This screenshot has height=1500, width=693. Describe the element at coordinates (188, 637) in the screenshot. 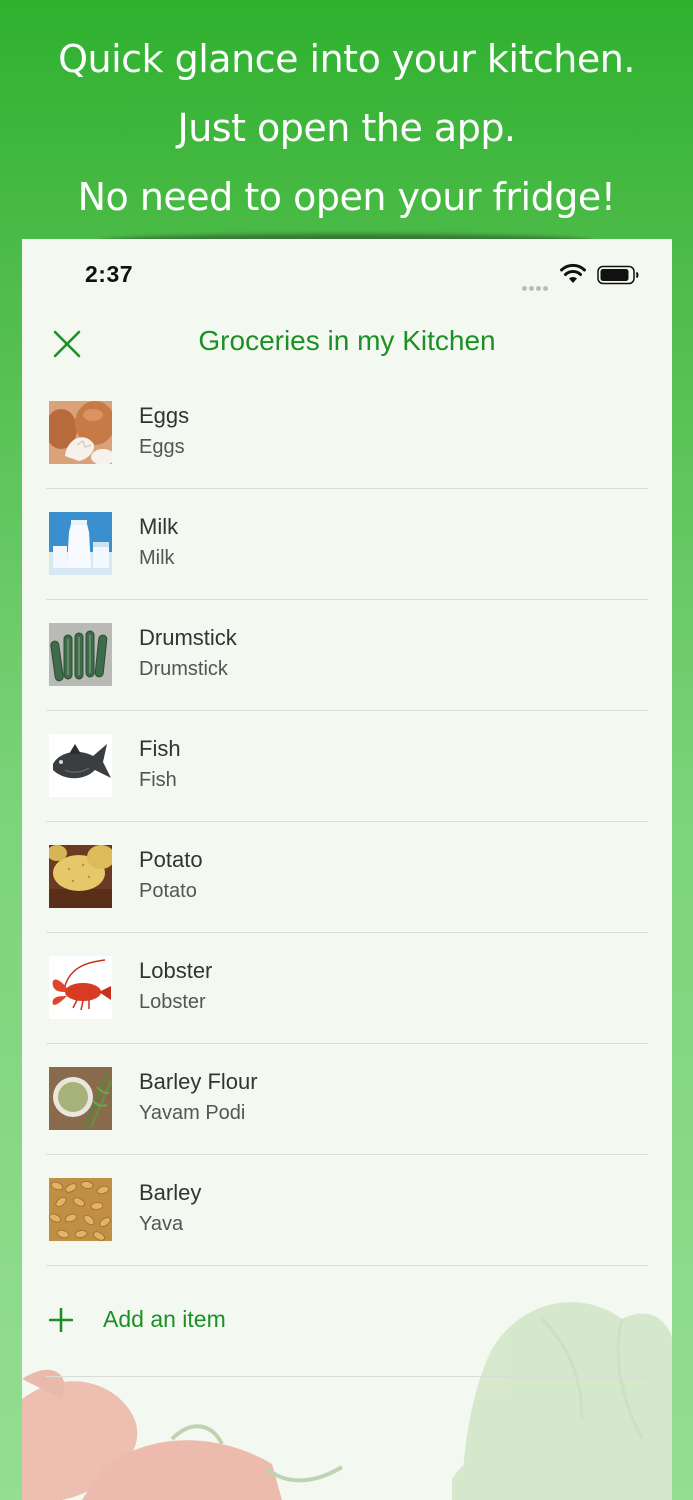

I see `item-title: Drumstick` at that location.